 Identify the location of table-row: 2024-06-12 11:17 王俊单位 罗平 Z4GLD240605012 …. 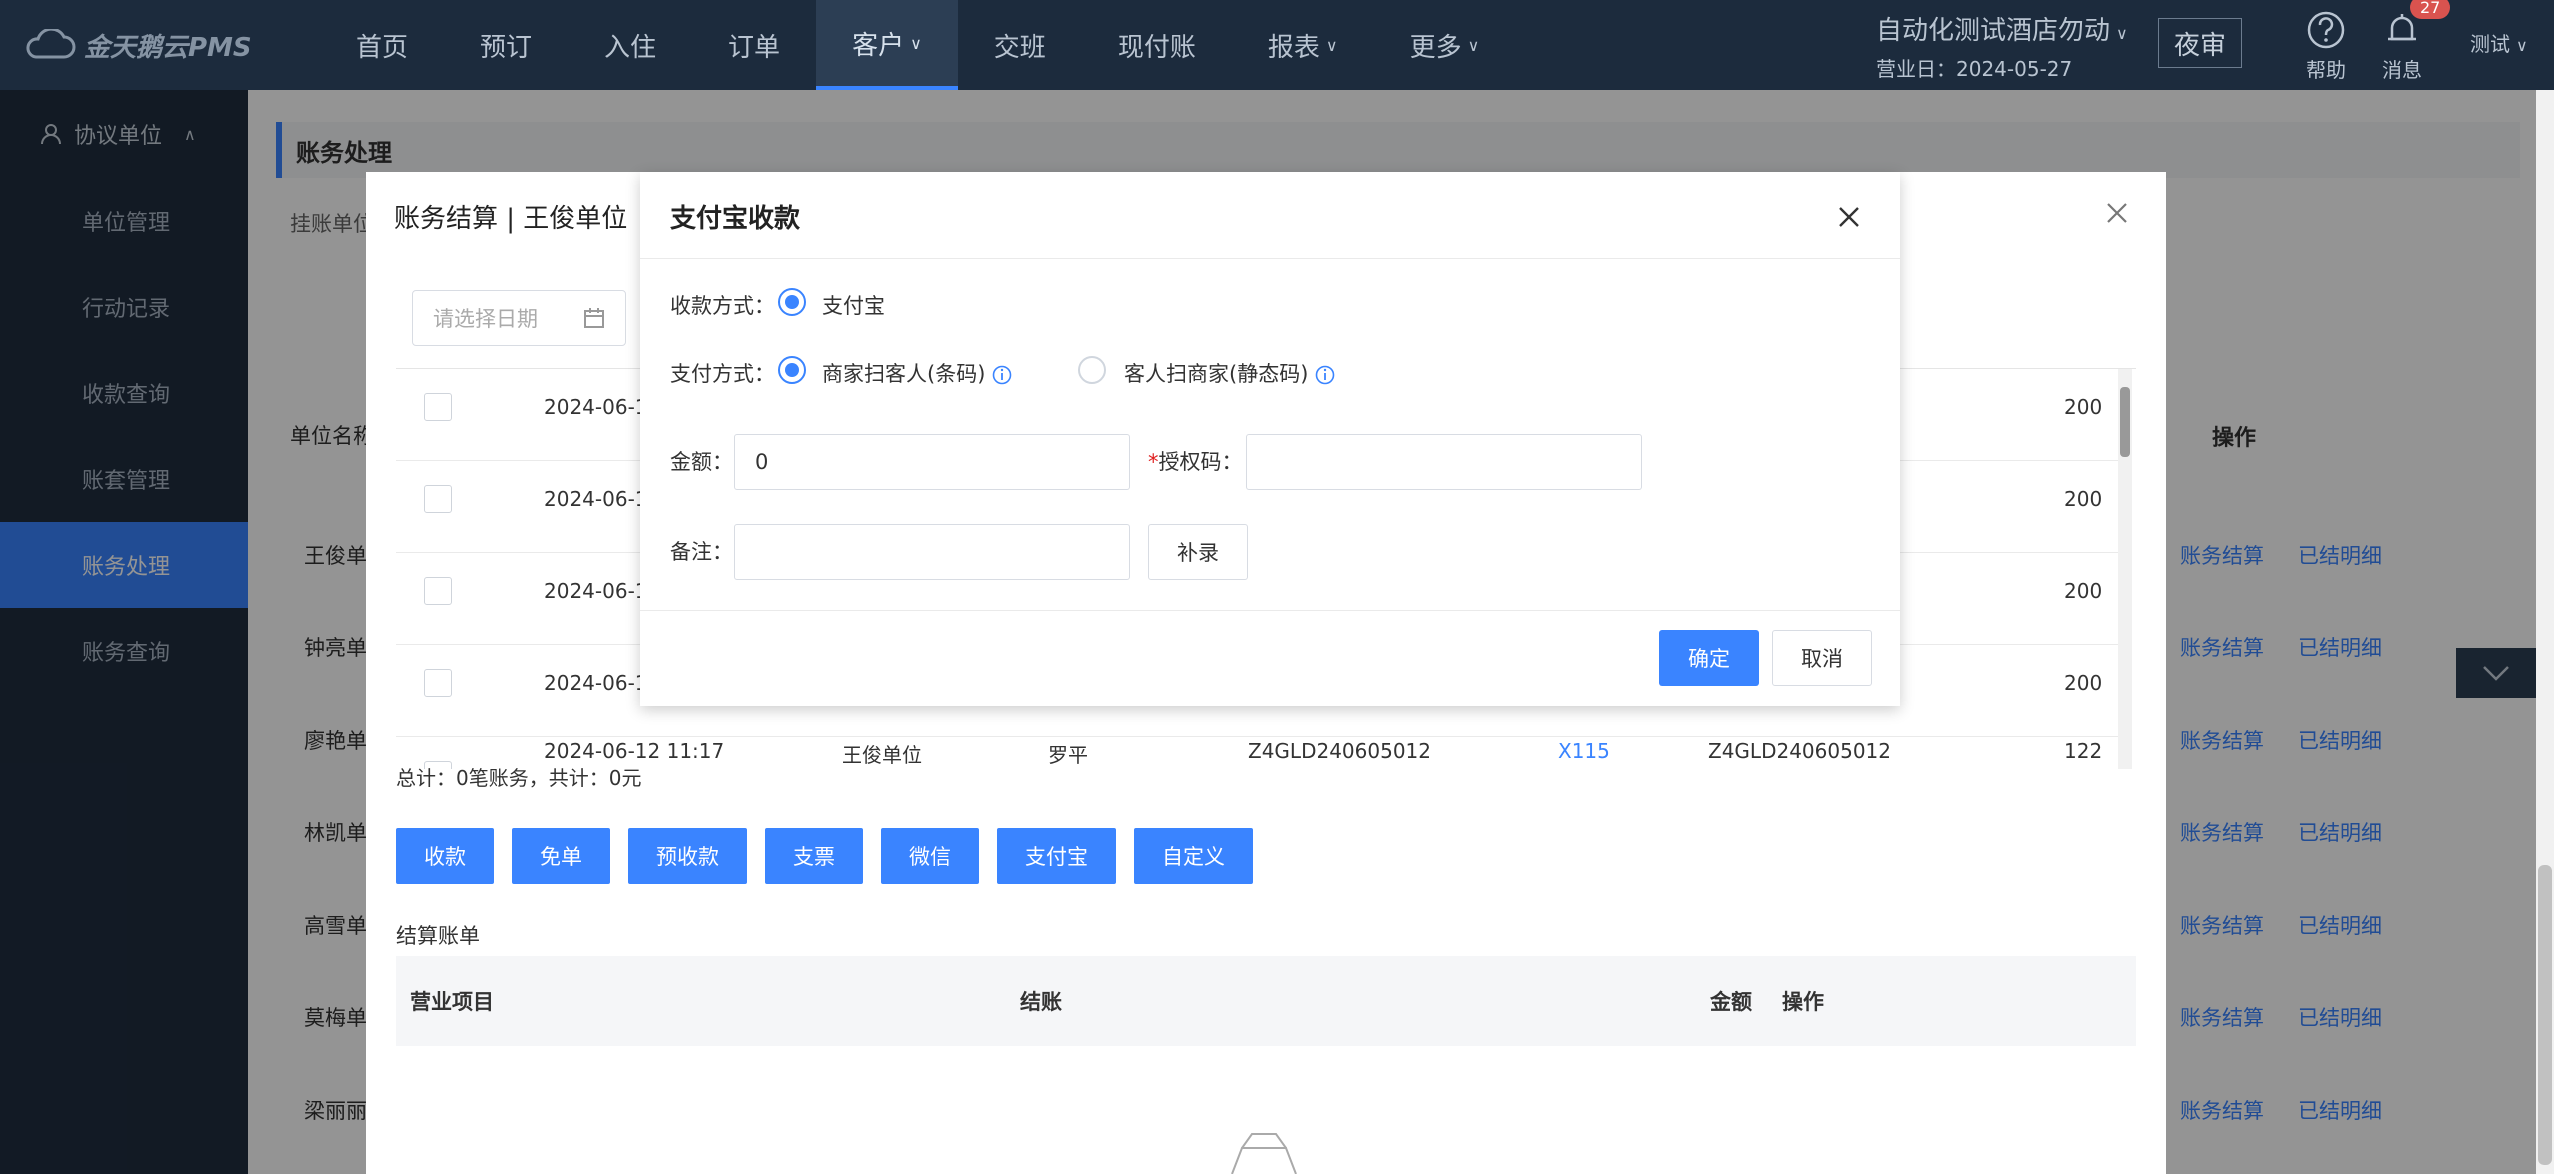
(1257, 753).